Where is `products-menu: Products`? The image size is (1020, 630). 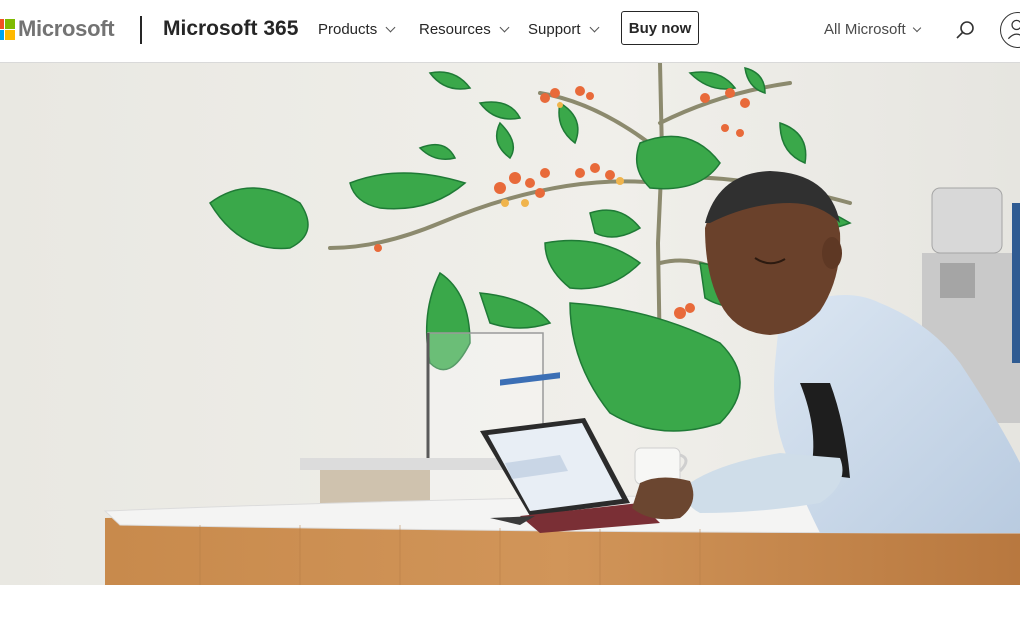
products-menu: Products is located at coordinates (357, 29).